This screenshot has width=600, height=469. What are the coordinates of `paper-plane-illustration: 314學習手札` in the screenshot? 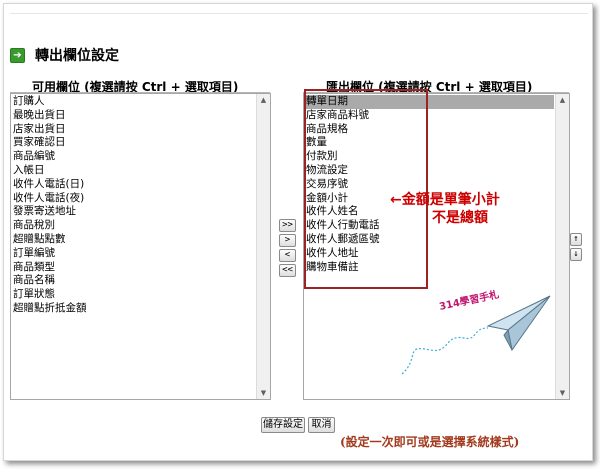 It's located at (476, 331).